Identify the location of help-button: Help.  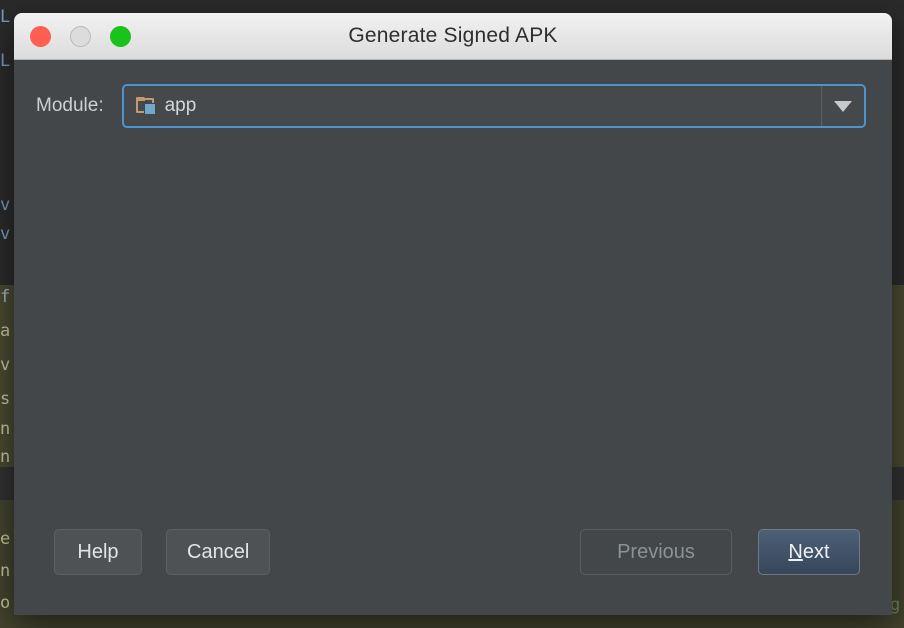
(98, 552).